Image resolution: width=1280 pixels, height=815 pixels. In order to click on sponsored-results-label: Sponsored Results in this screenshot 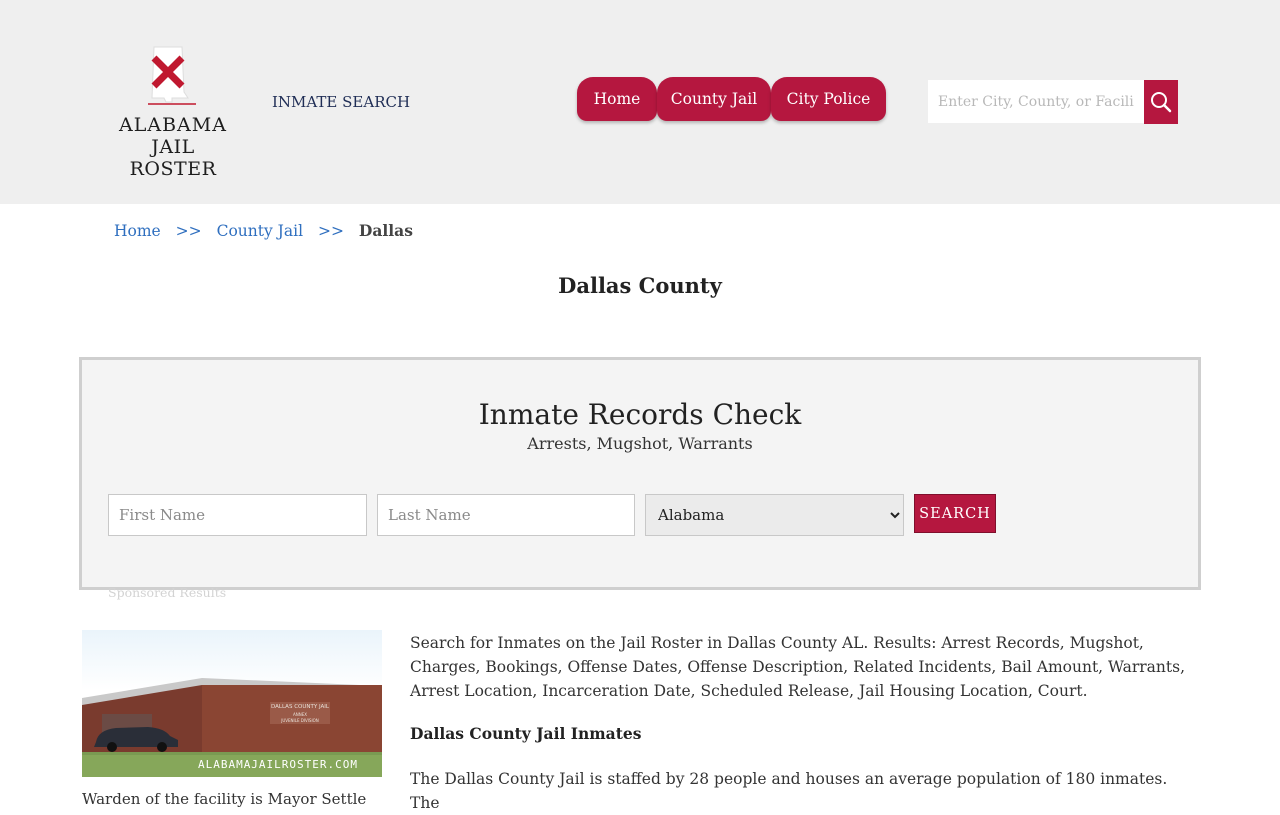, I will do `click(167, 592)`.